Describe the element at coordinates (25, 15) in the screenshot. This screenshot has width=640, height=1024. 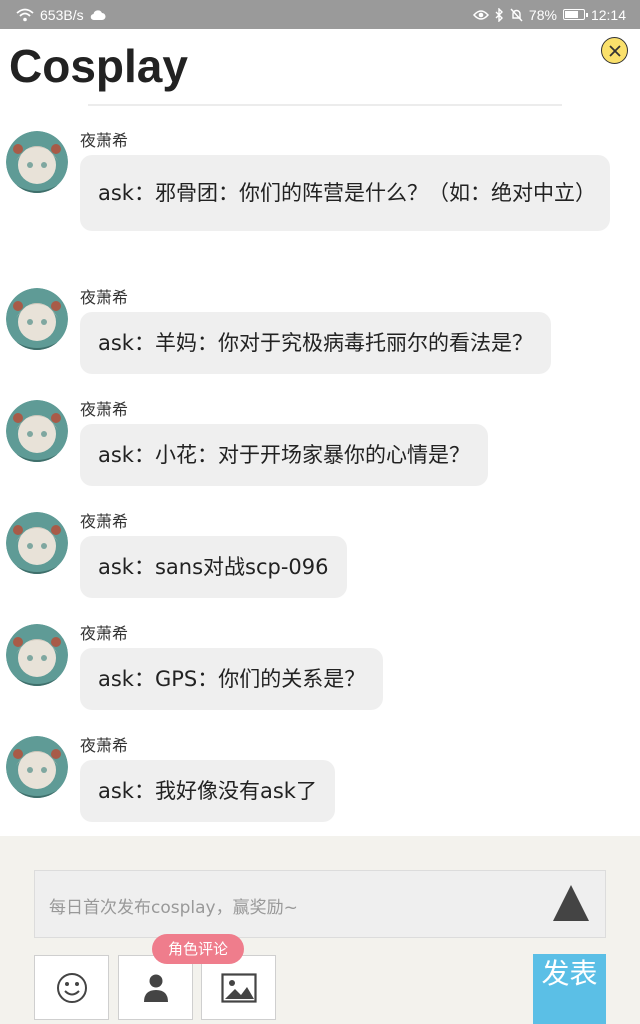
I see `wifi-icon` at that location.